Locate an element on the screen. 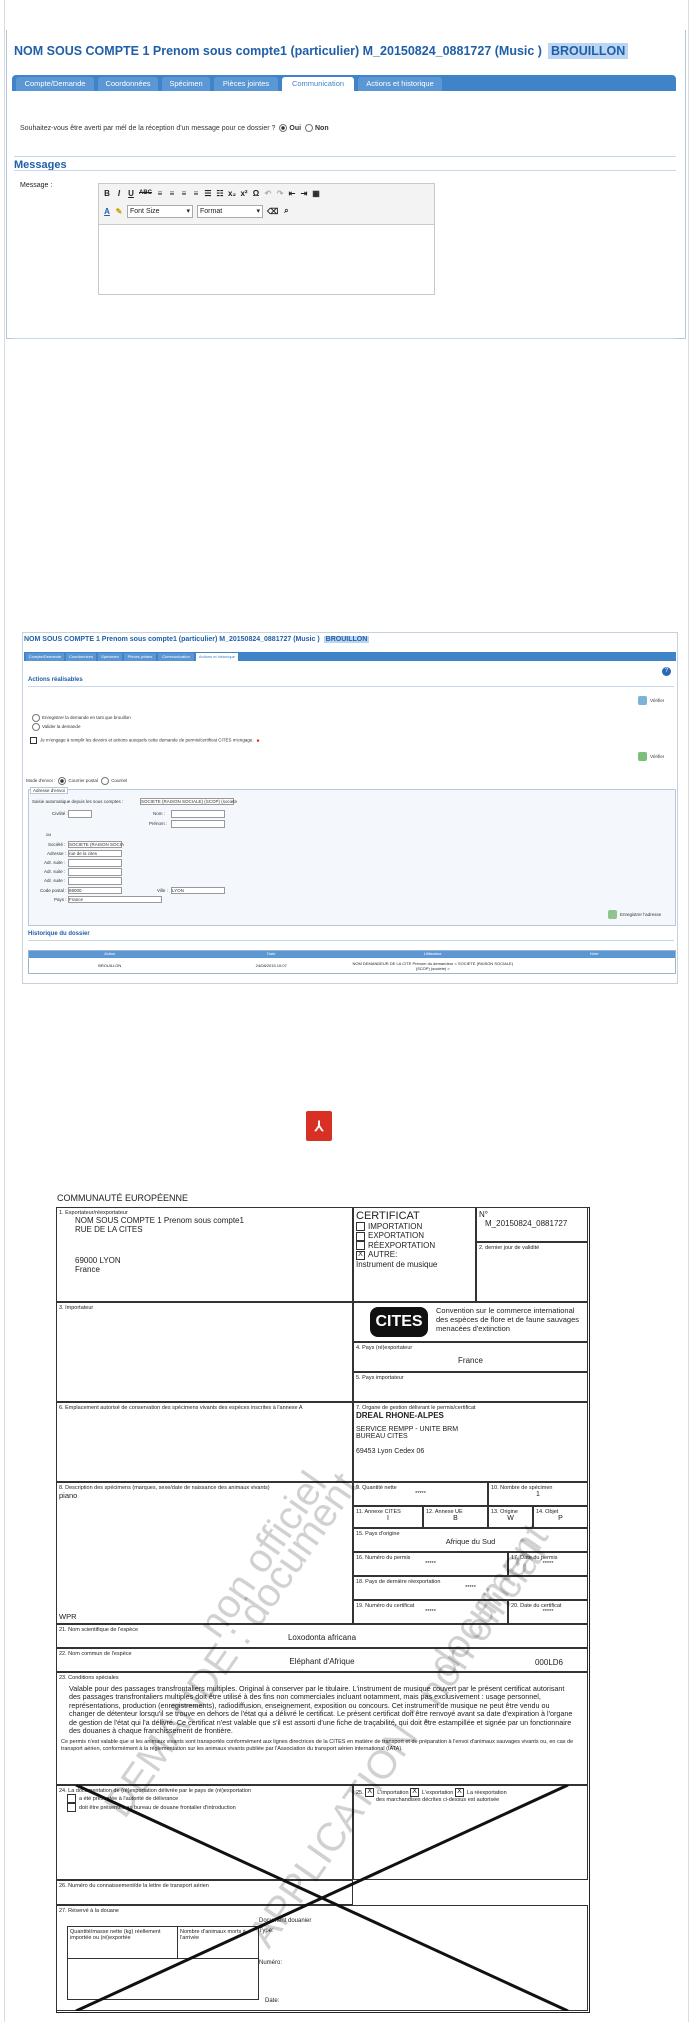 This screenshot has width=691, height=2022. special-char-icon: Ω is located at coordinates (256, 193).